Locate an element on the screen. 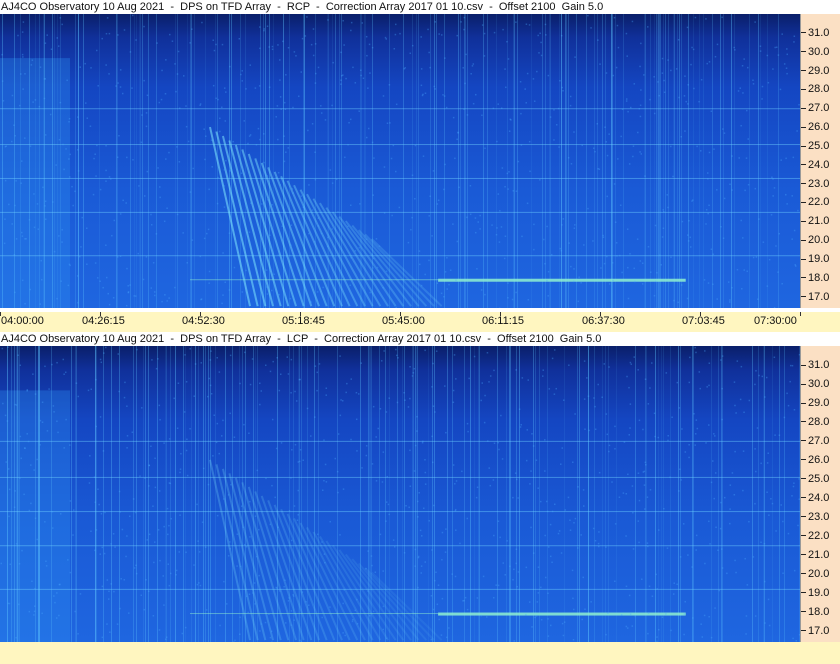 The height and width of the screenshot is (664, 840). y-tick-label: 20.0 is located at coordinates (815, 574).